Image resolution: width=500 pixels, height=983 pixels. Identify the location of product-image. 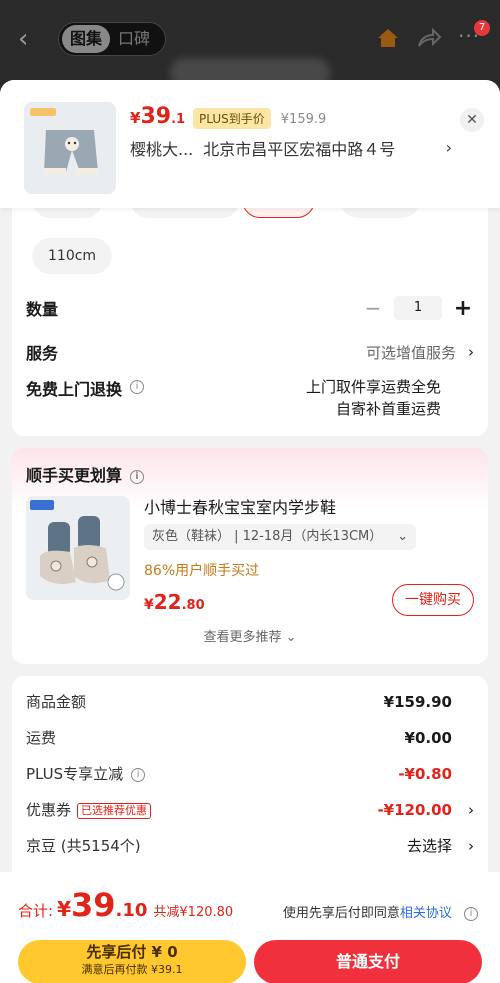
(70, 148).